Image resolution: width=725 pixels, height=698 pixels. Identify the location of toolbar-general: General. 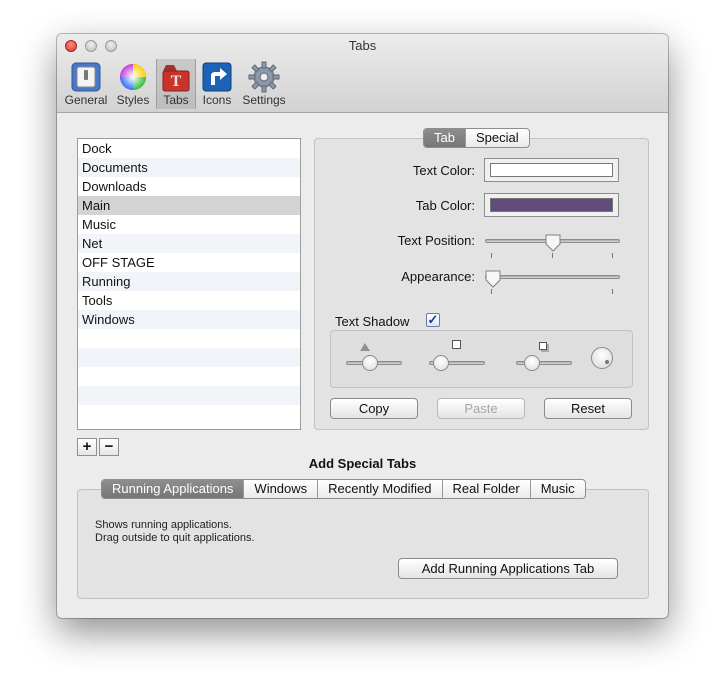
(86, 84).